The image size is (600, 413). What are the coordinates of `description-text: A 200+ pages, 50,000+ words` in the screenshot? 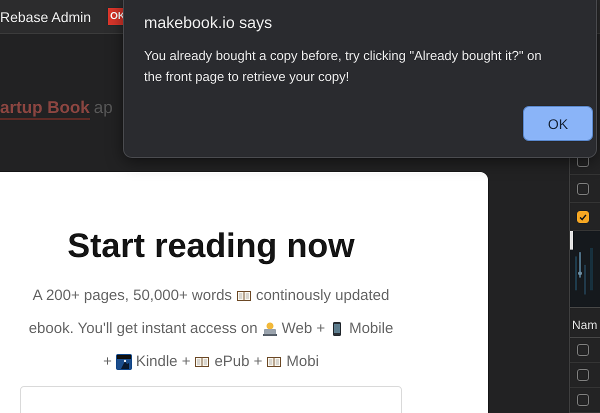 It's located at (132, 295).